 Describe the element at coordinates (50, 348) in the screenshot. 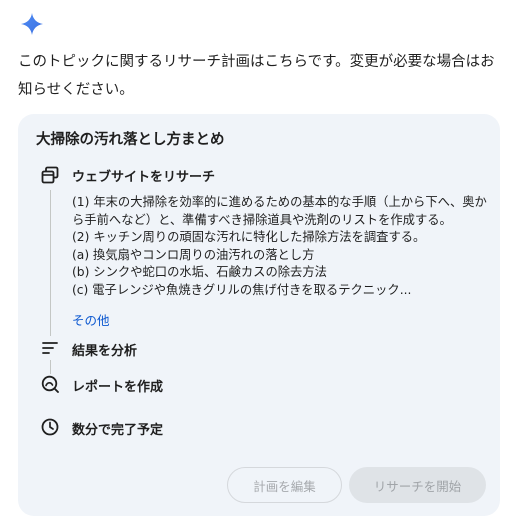

I see `analyze-lines-icon` at that location.